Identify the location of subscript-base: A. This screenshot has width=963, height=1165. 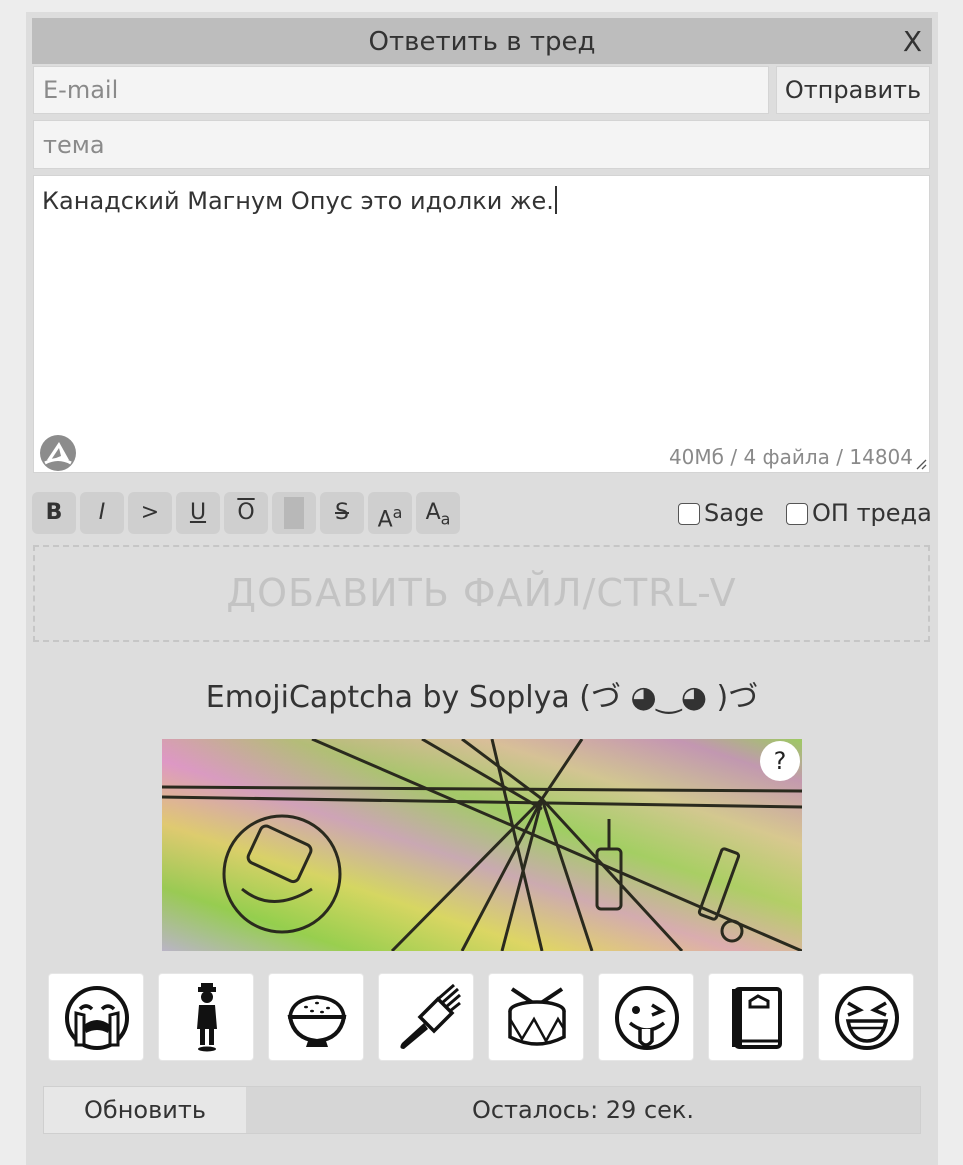
(433, 512).